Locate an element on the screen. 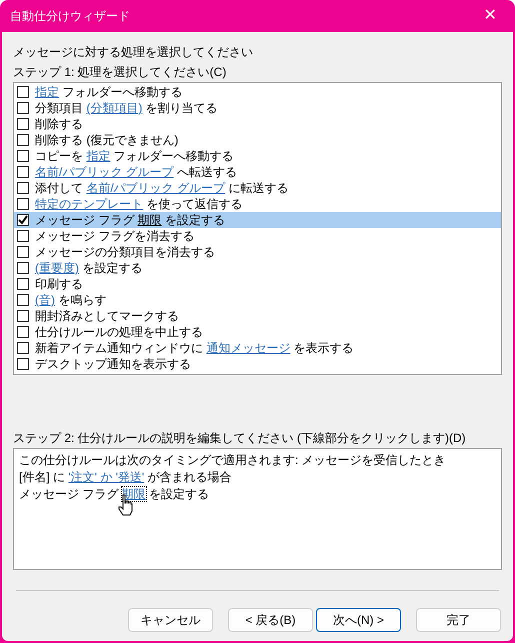 This screenshot has width=515, height=643. action-item: (重要度) を設定する is located at coordinates (257, 268).